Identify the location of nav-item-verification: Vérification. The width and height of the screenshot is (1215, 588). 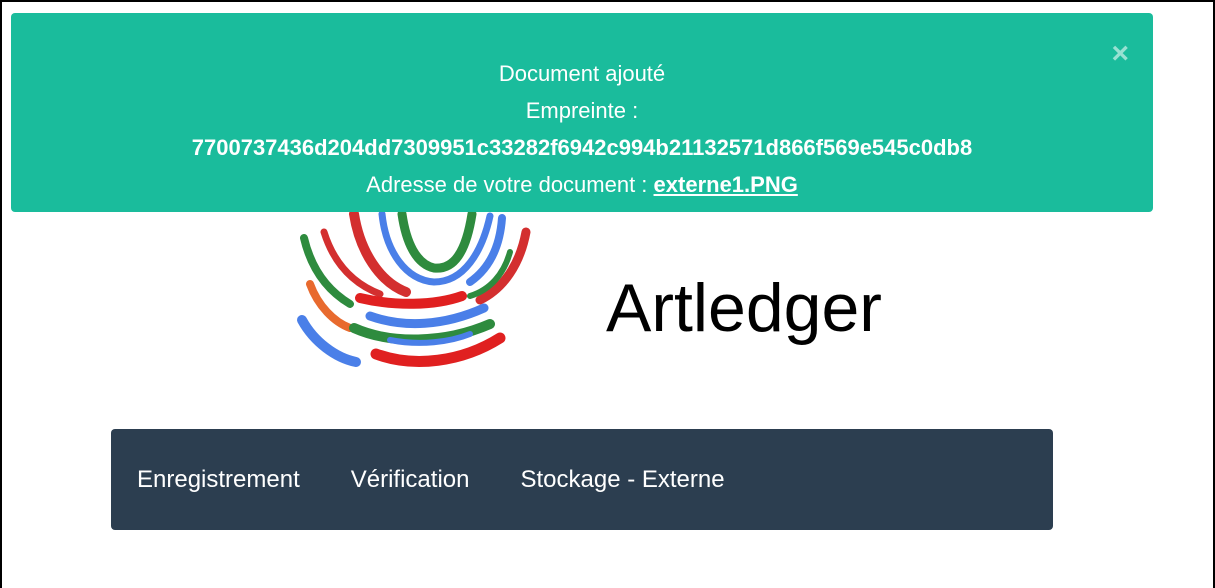
(410, 480).